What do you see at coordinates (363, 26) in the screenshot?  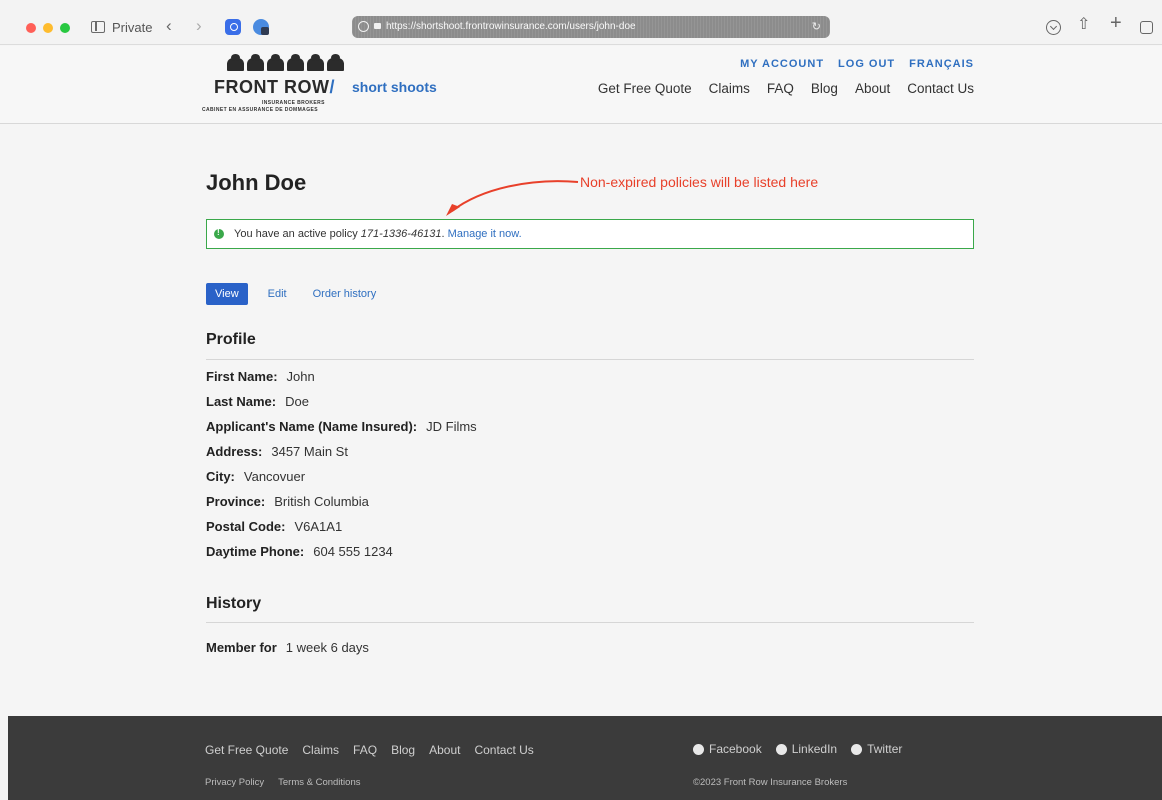 I see `globe-icon` at bounding box center [363, 26].